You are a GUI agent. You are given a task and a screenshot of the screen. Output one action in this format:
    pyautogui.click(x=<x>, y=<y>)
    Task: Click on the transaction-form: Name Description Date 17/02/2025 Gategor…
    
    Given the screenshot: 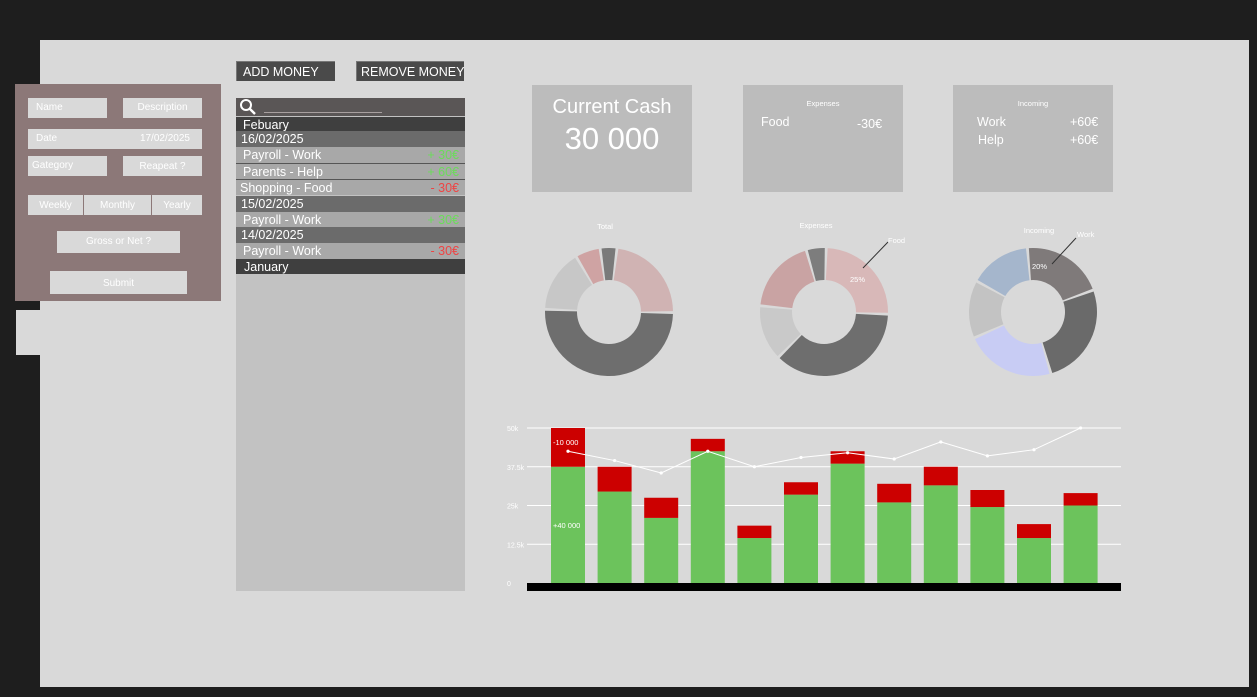 What is the action you would take?
    pyautogui.click(x=118, y=192)
    